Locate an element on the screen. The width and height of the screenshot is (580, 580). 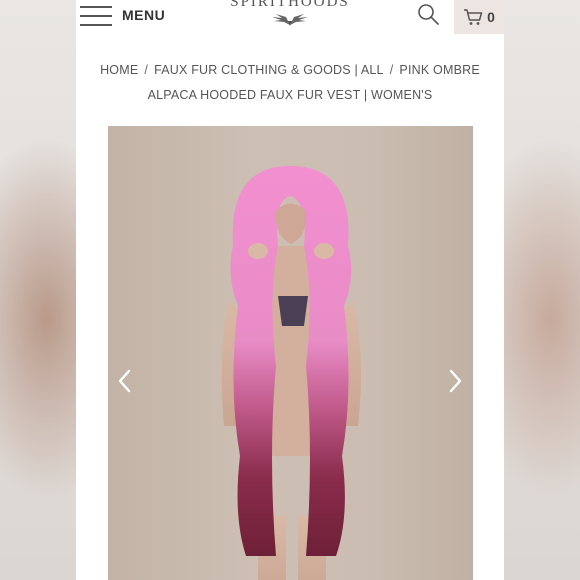
search-icon is located at coordinates (428, 14).